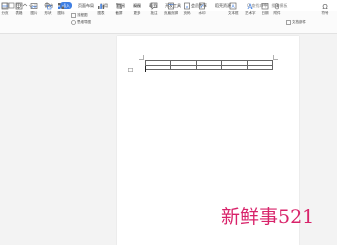  I want to click on flowchart-button: 流程图, so click(79, 15).